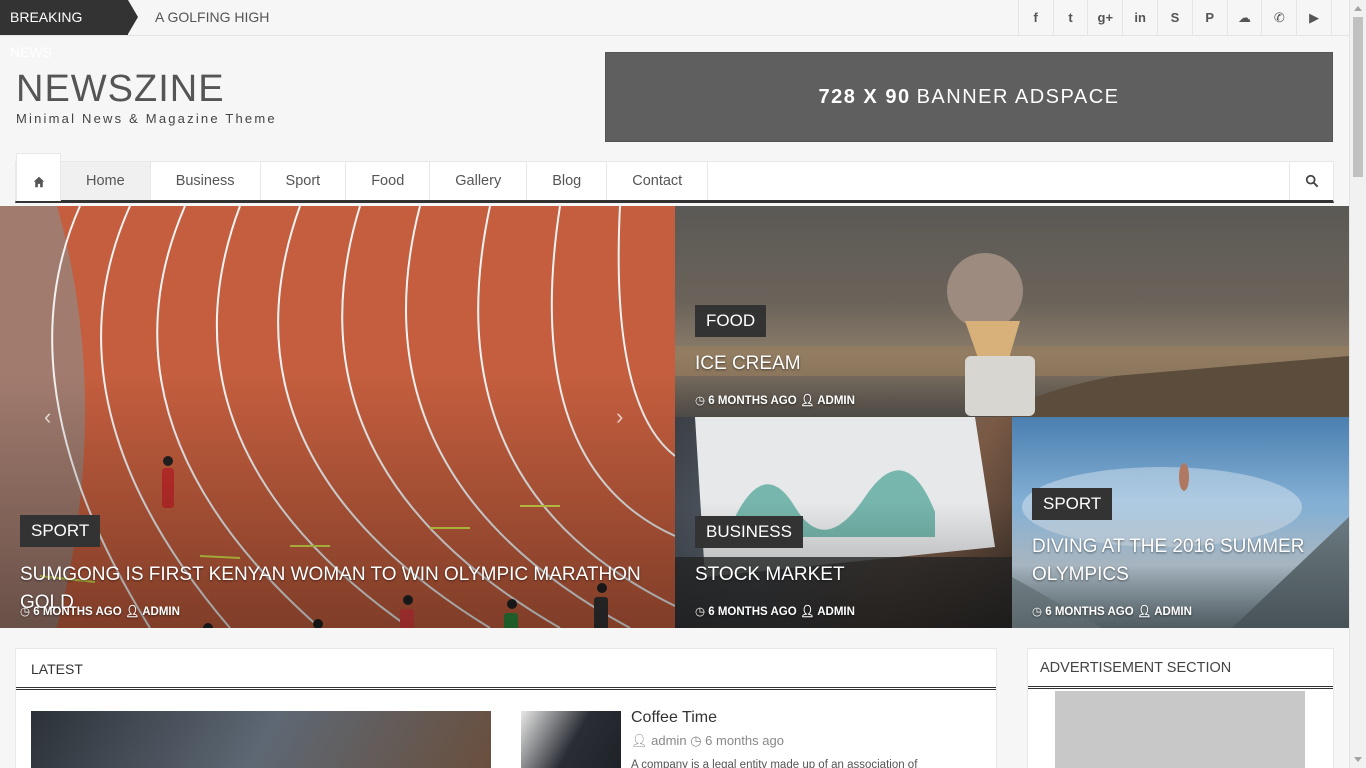 The height and width of the screenshot is (768, 1366). I want to click on skype-icon: S, so click(1175, 17).